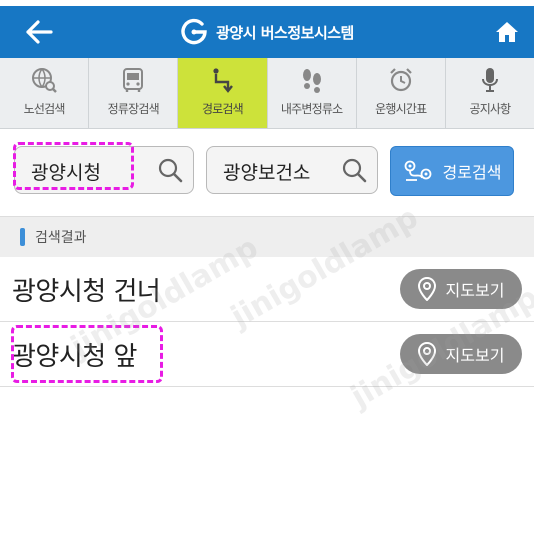  Describe the element at coordinates (472, 172) in the screenshot. I see `route-search-label: 경로검색` at that location.